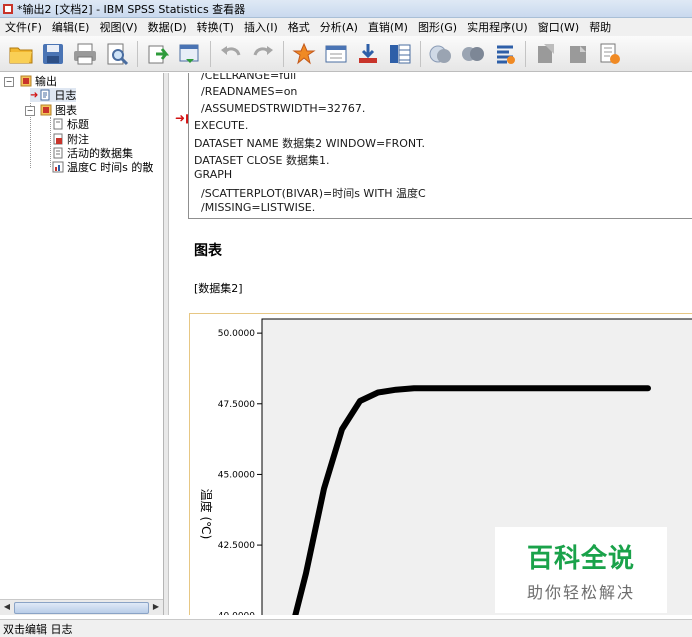 The height and width of the screenshot is (637, 692). Describe the element at coordinates (346, 9) in the screenshot. I see `title-bar: *输出2 [文档2] - IBM SPSS Statistics 查看器` at that location.